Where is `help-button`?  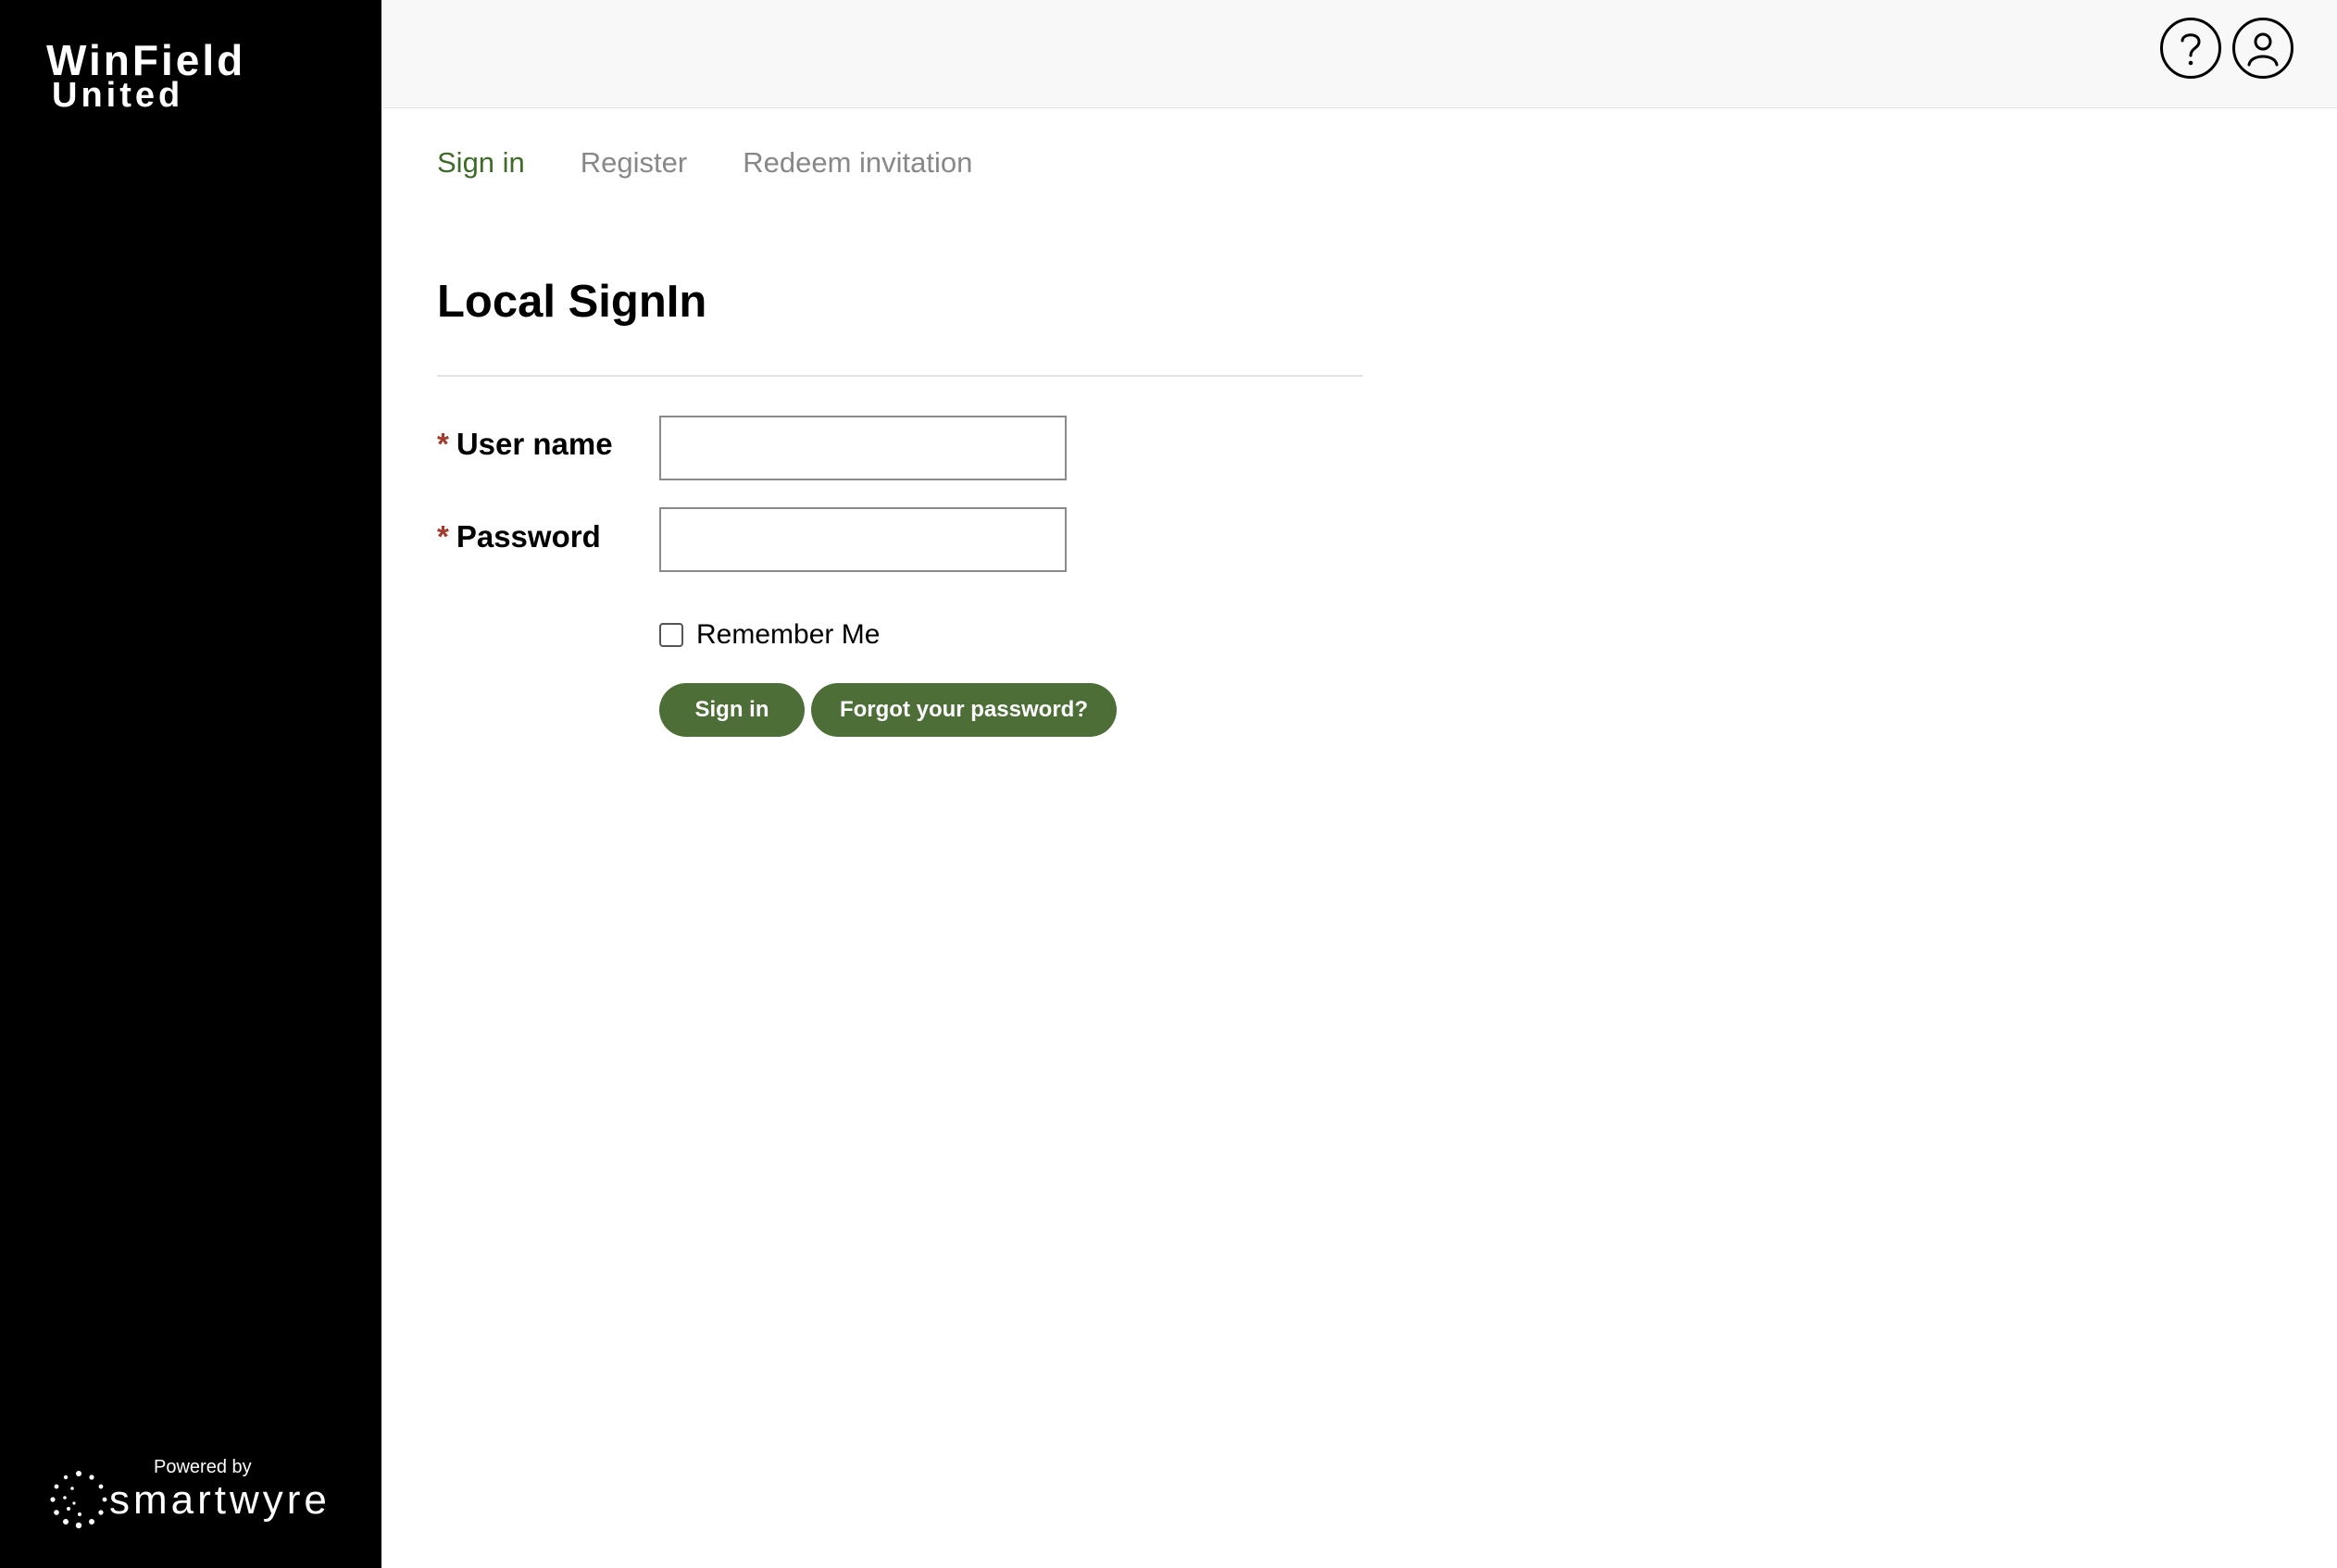
help-button is located at coordinates (2190, 48).